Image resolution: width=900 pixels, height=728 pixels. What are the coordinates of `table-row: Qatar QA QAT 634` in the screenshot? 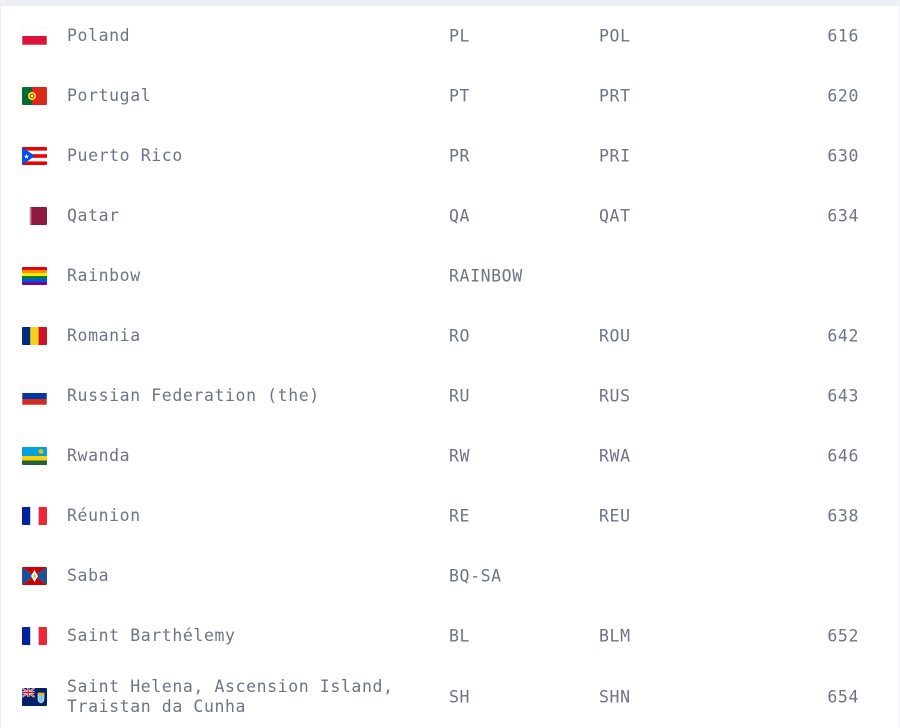 It's located at (450, 216).